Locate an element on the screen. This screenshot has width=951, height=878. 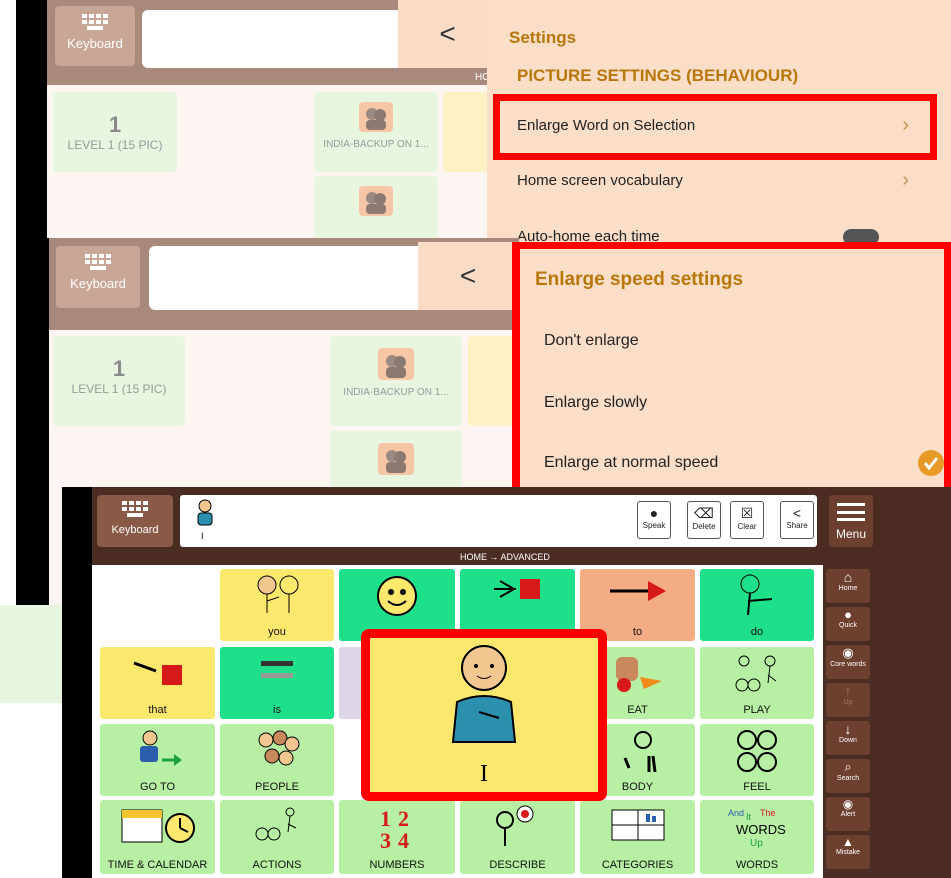
play-icon is located at coordinates (756, 673).